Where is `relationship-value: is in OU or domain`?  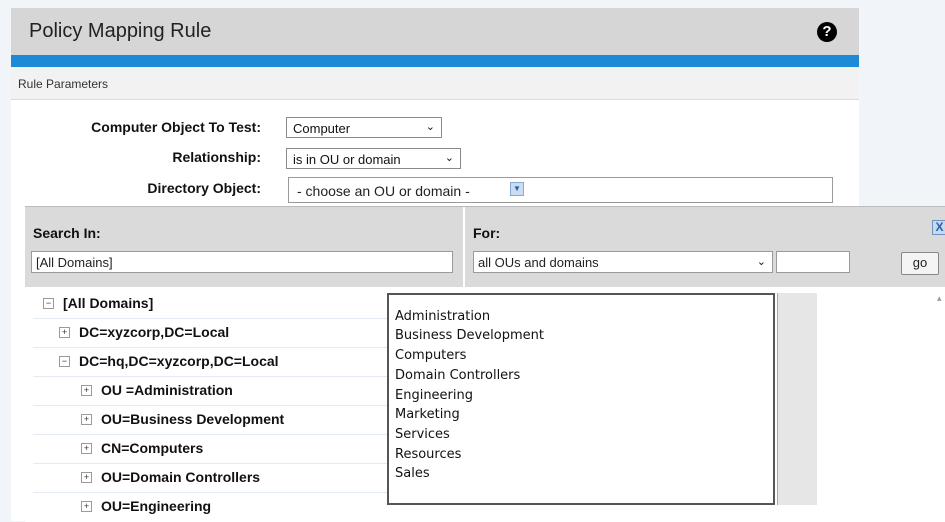
relationship-value: is in OU or domain is located at coordinates (347, 159).